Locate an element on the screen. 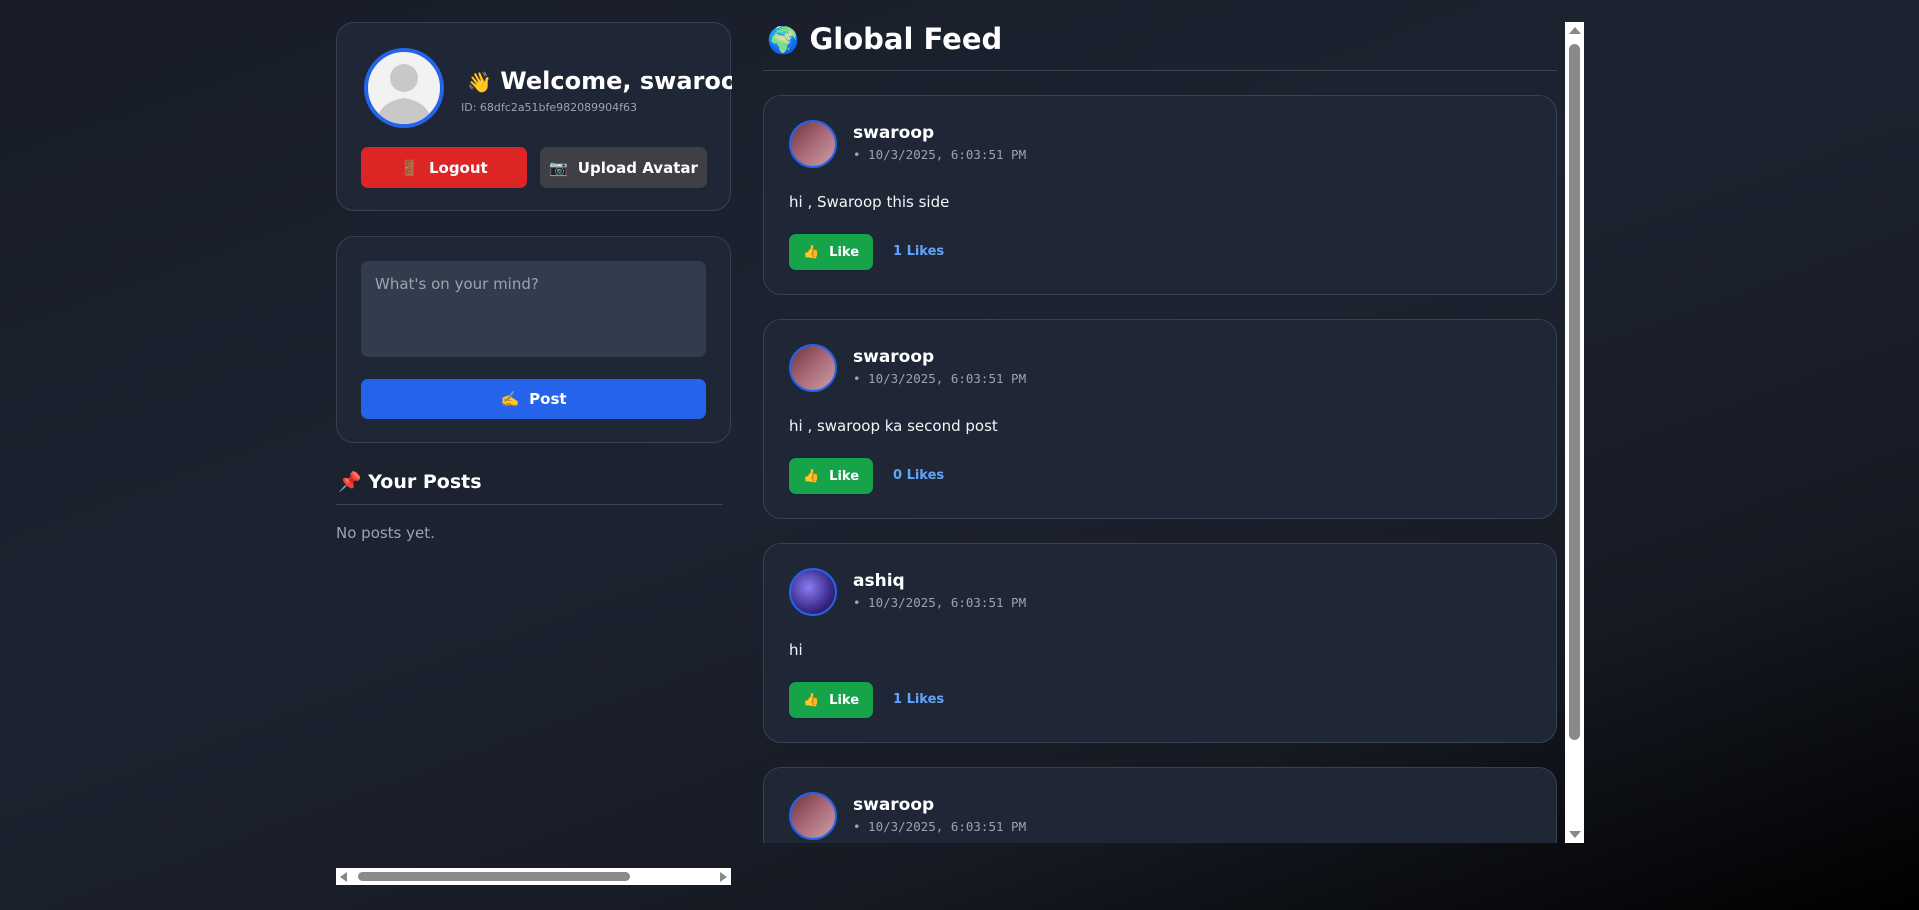 The image size is (1919, 910). default-user-icon is located at coordinates (404, 94).